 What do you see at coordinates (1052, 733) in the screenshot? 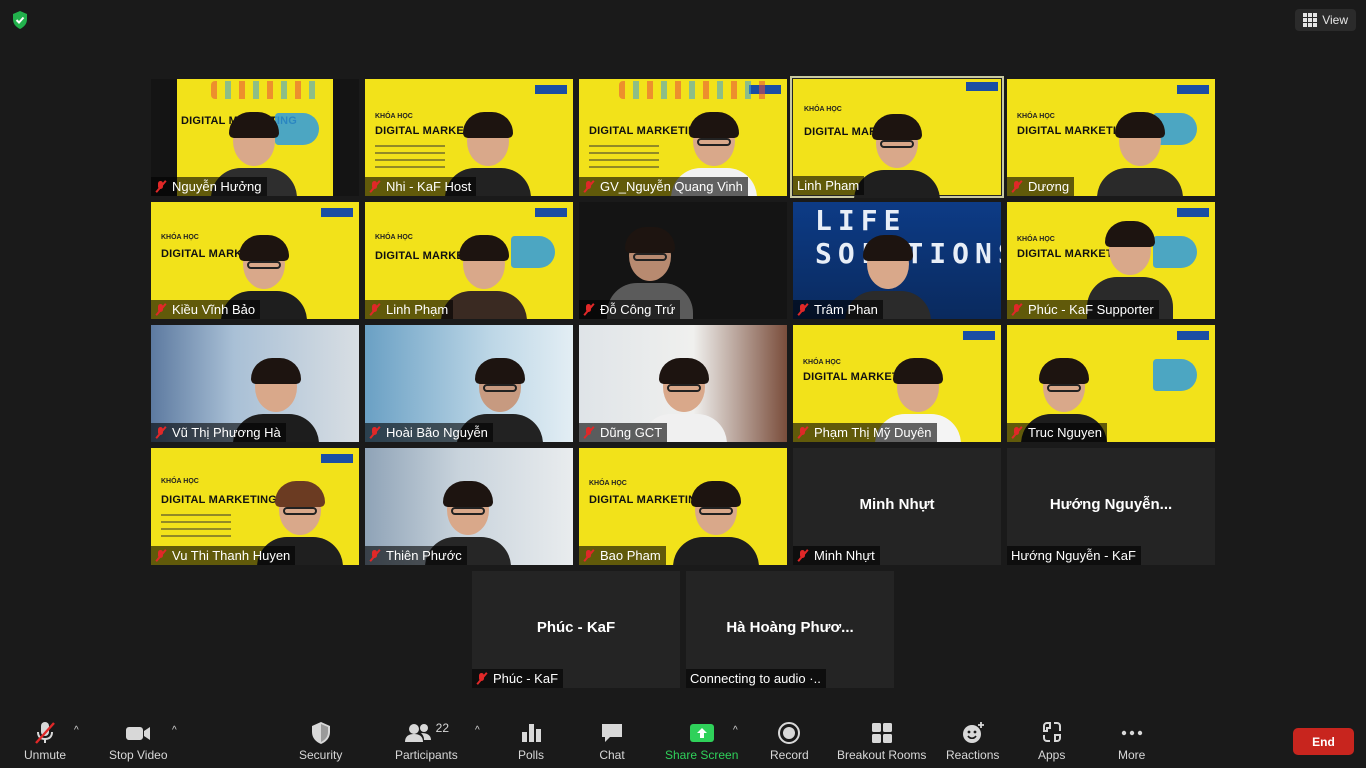
I see `apps-icon` at bounding box center [1052, 733].